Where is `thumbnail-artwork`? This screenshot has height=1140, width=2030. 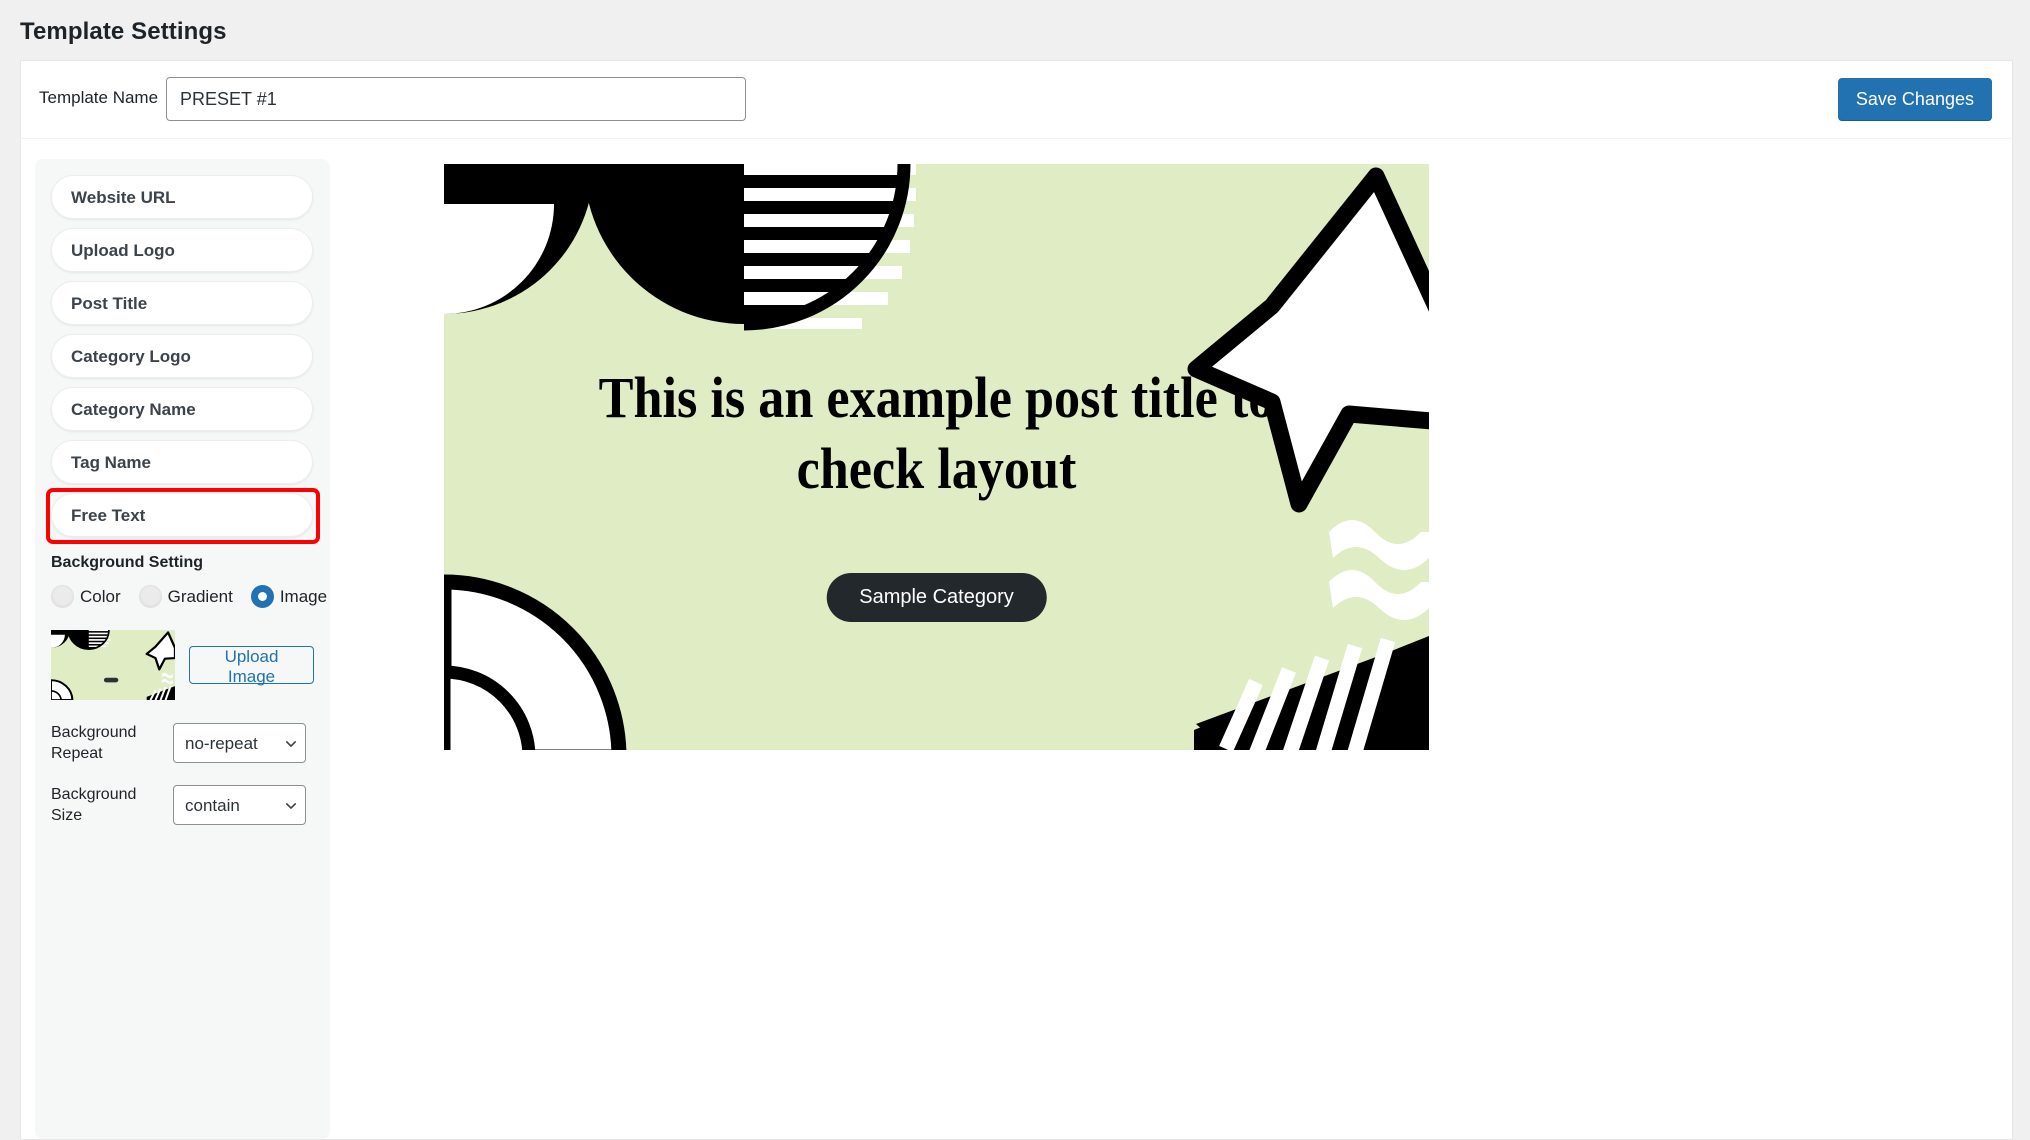 thumbnail-artwork is located at coordinates (113, 665).